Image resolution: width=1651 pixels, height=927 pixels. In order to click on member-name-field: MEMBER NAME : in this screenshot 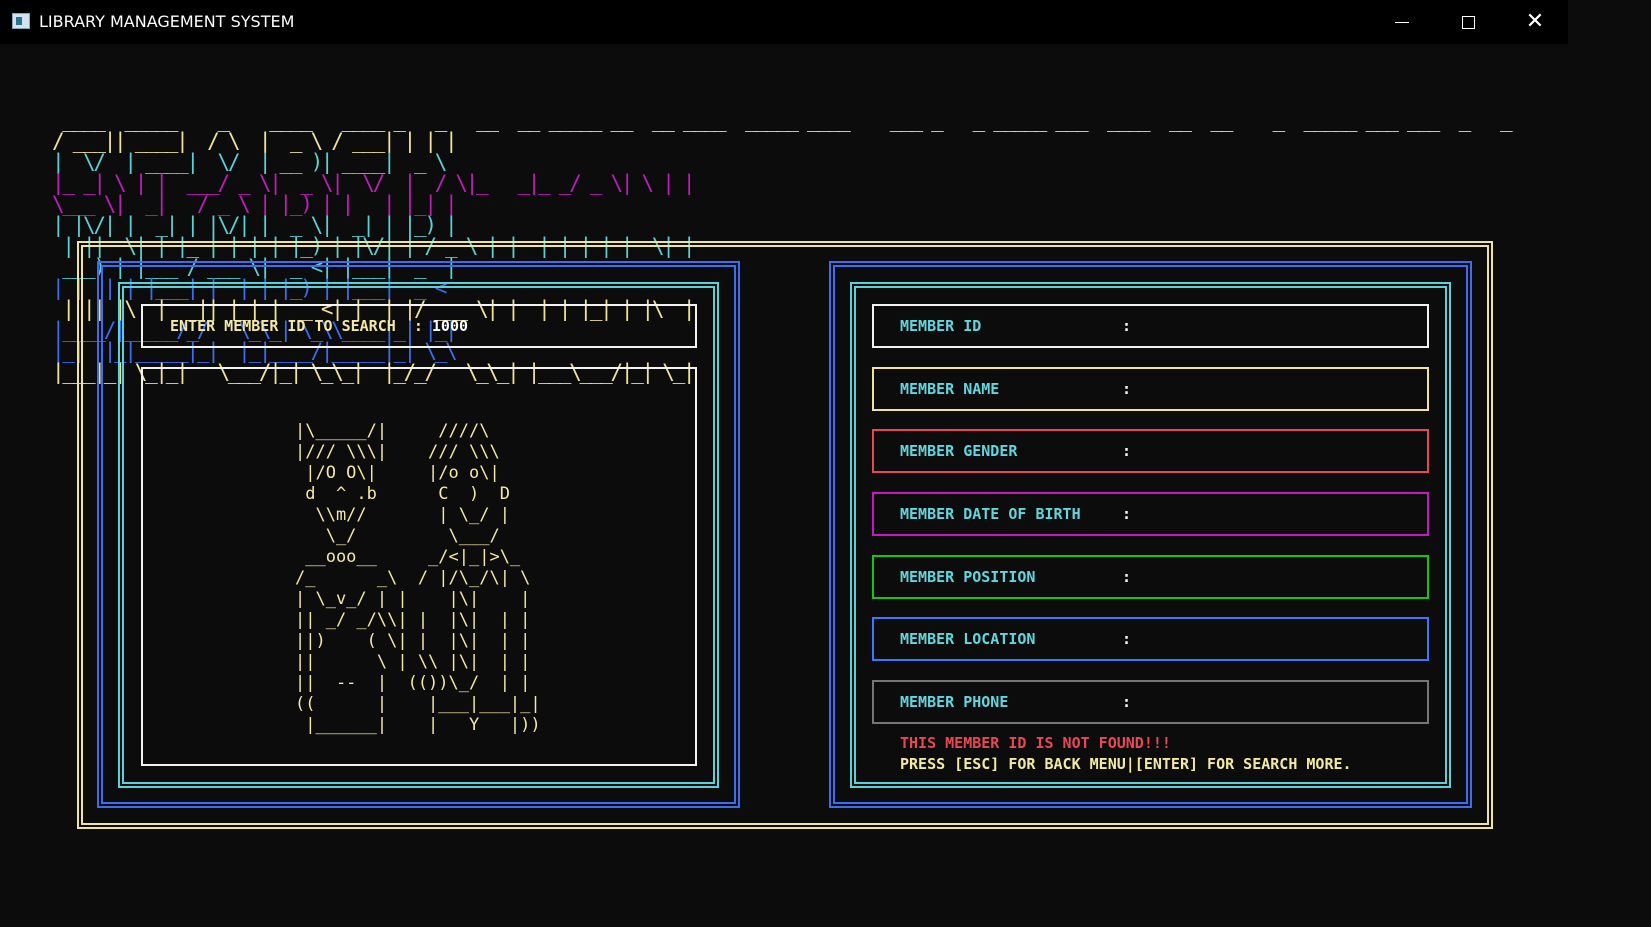, I will do `click(1150, 389)`.